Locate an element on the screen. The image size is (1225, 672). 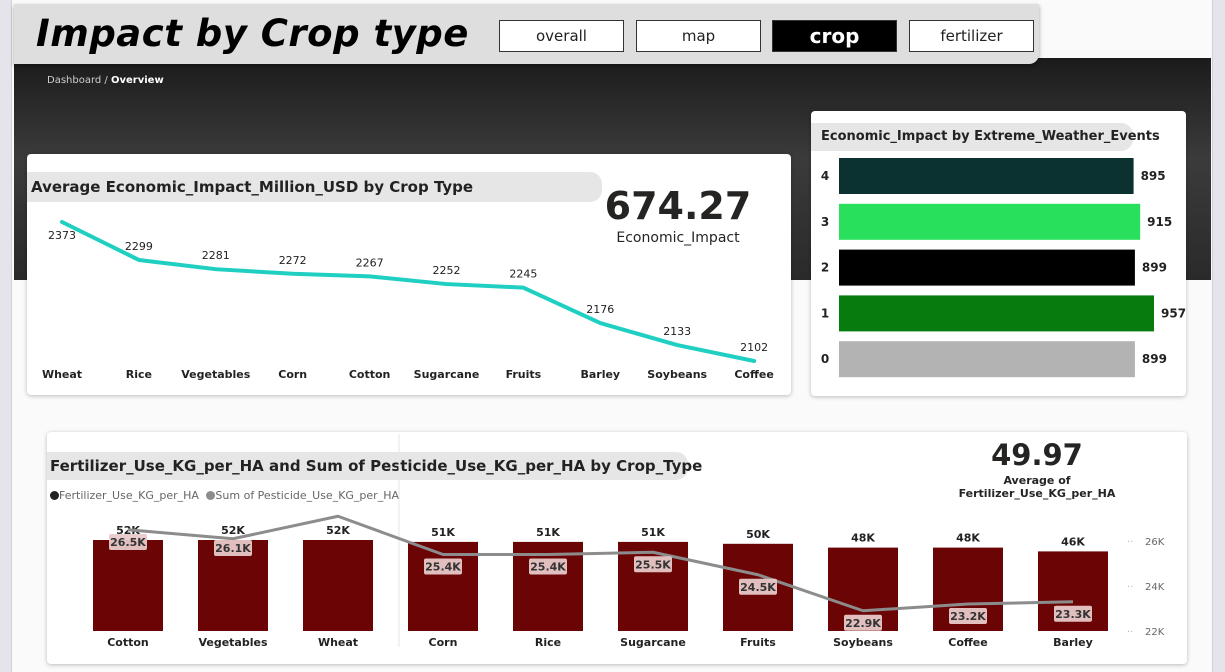
fertilizer-bar-label: 50K is located at coordinates (758, 534).